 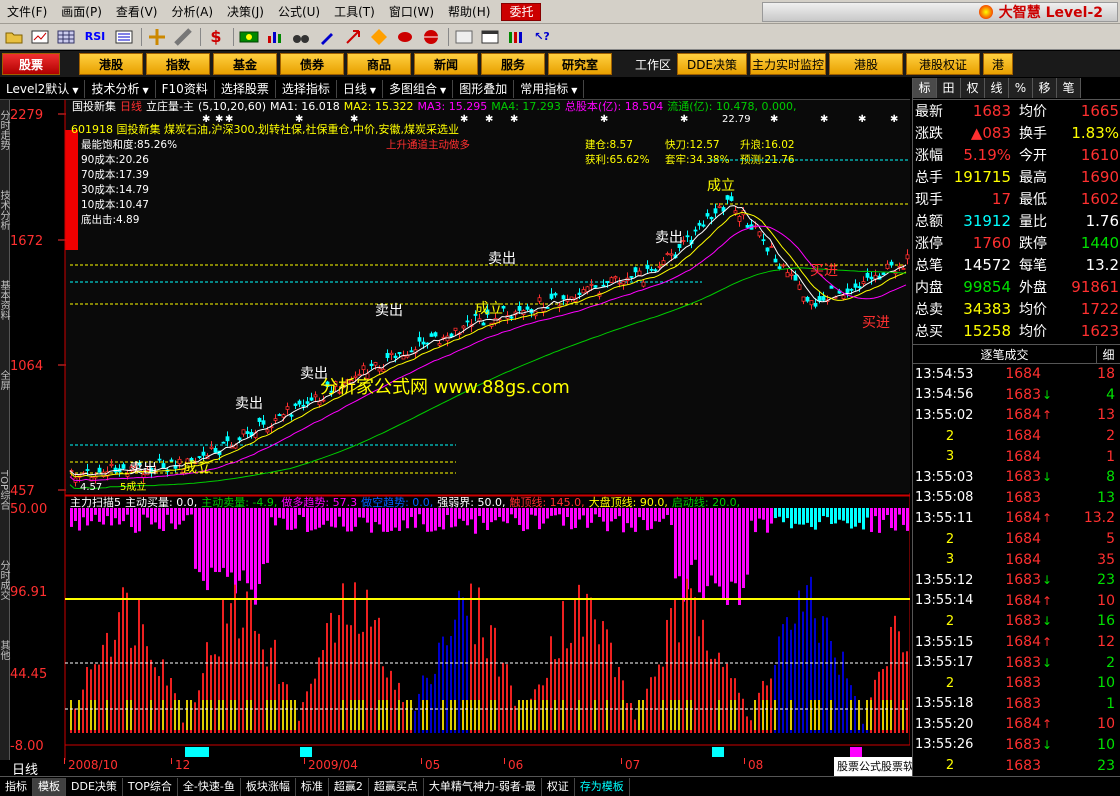 What do you see at coordinates (866, 64) in the screenshot?
I see `nav-hk2: 港股` at bounding box center [866, 64].